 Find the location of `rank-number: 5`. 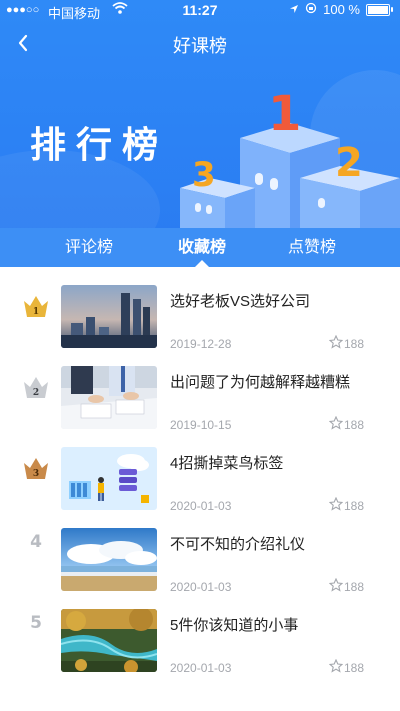

rank-number: 5 is located at coordinates (36, 623).